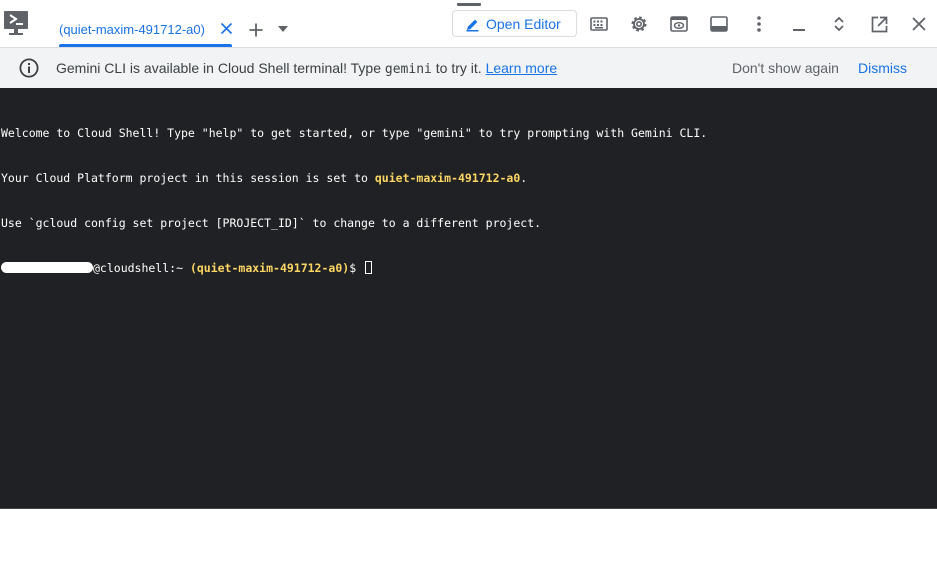 This screenshot has height=581, width=937. What do you see at coordinates (47, 267) in the screenshot?
I see `redacted-username` at bounding box center [47, 267].